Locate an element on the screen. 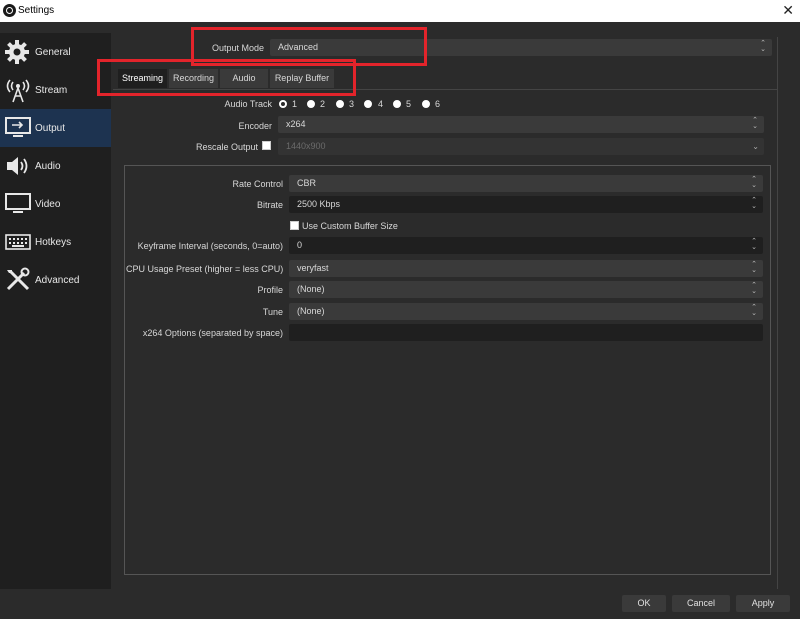  profile-value: (None) is located at coordinates (311, 289).